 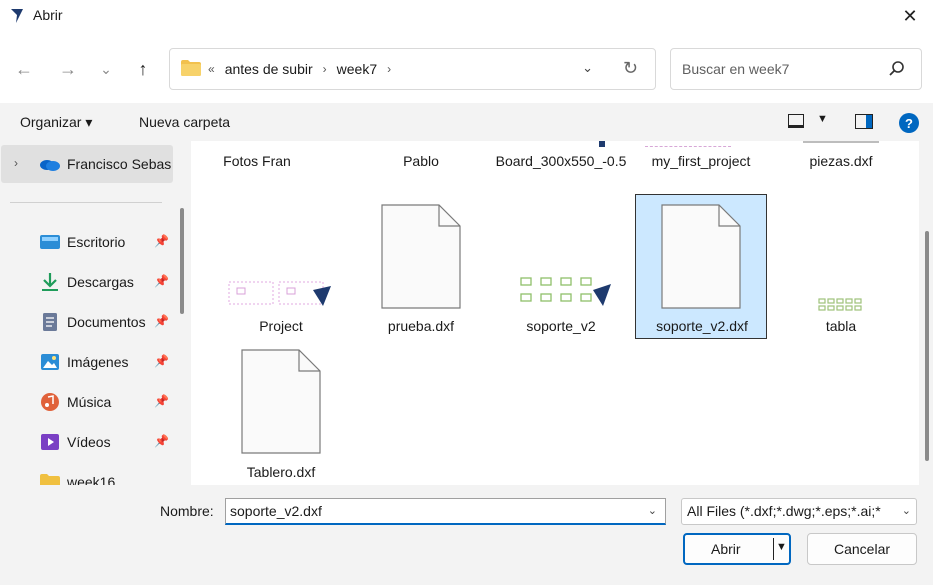 I want to click on file-item: Project, so click(x=281, y=268).